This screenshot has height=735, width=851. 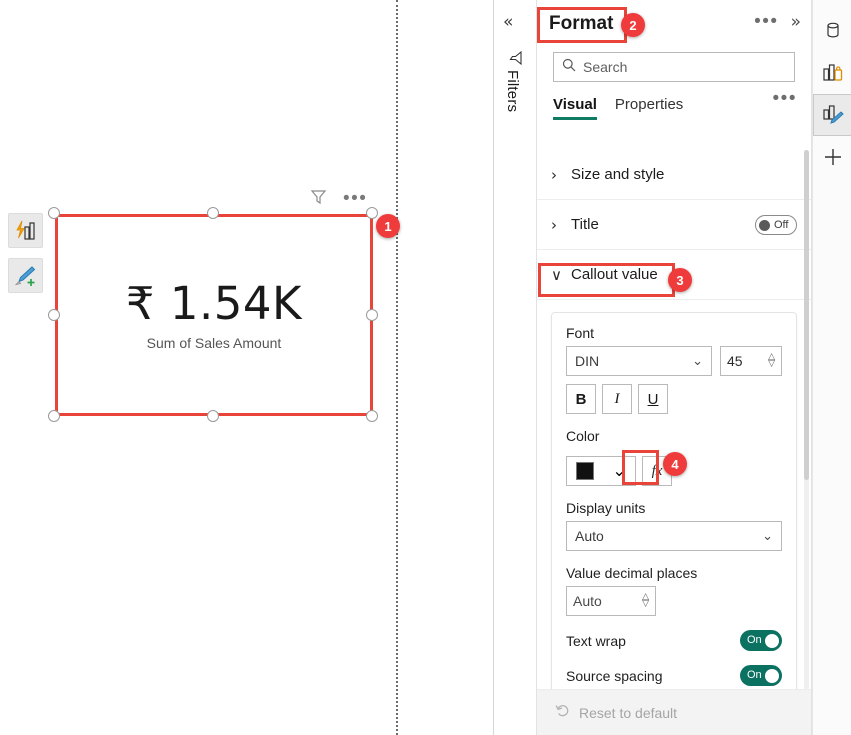 What do you see at coordinates (580, 333) in the screenshot?
I see `font-label: Font` at bounding box center [580, 333].